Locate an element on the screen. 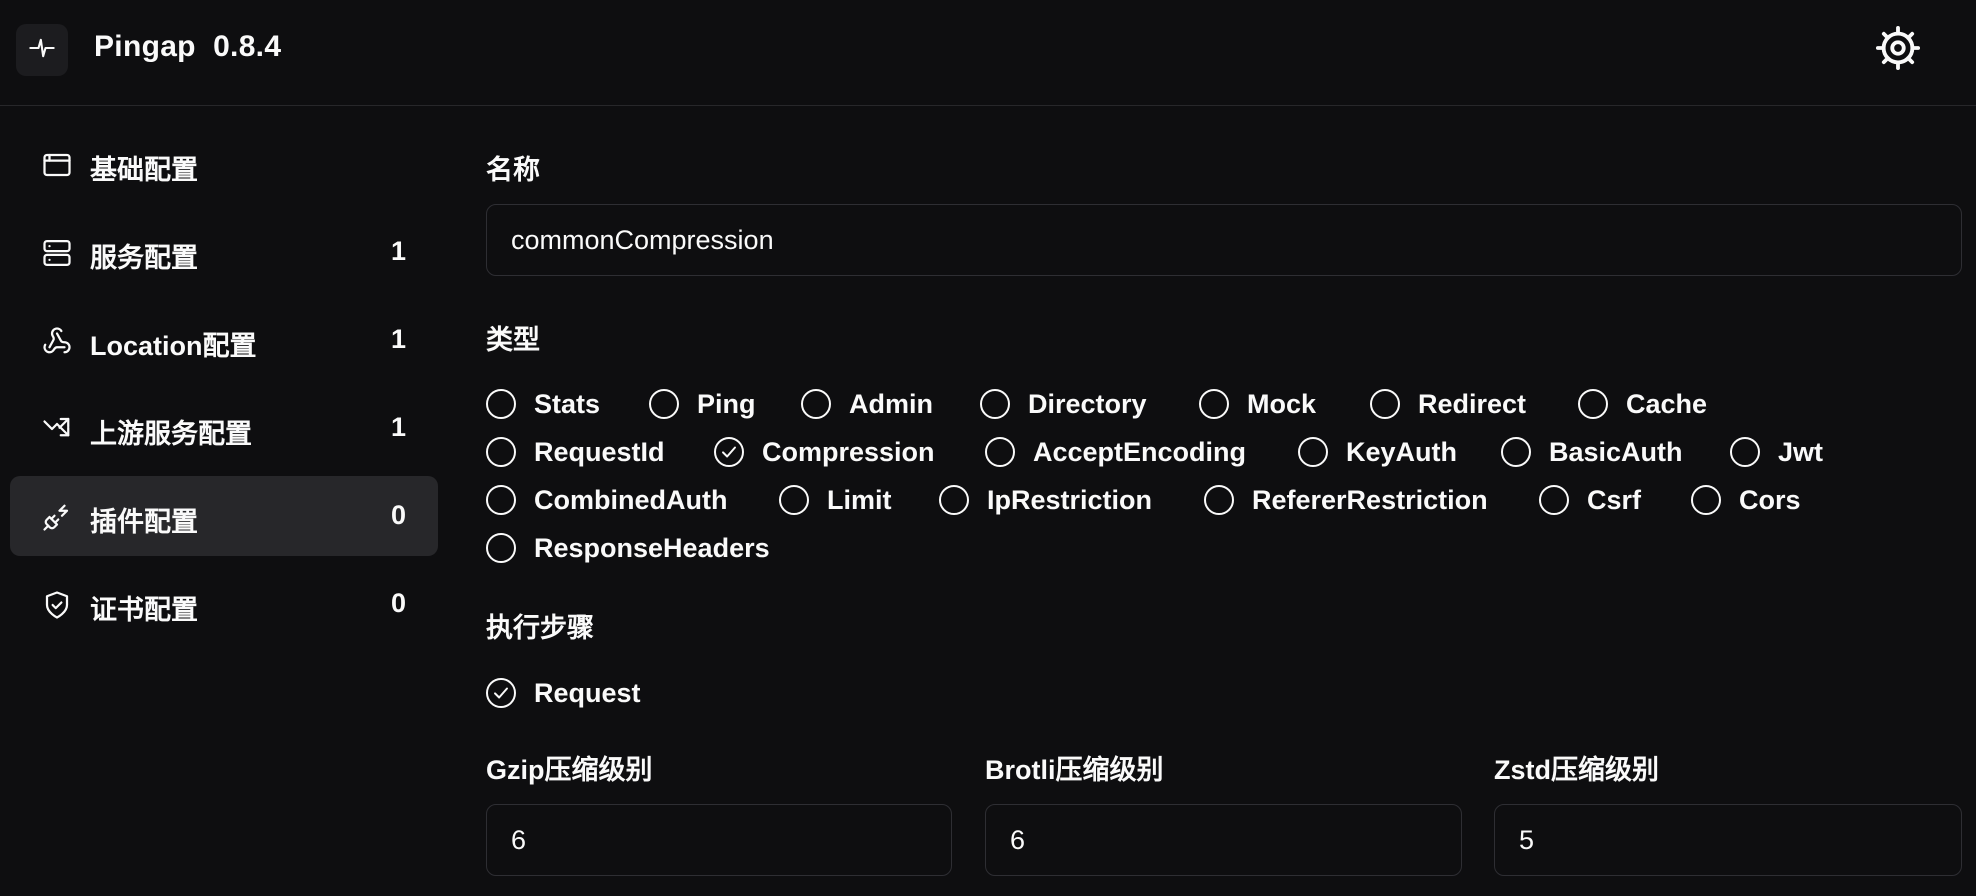  type-option-label: CombinedAuth is located at coordinates (631, 499).